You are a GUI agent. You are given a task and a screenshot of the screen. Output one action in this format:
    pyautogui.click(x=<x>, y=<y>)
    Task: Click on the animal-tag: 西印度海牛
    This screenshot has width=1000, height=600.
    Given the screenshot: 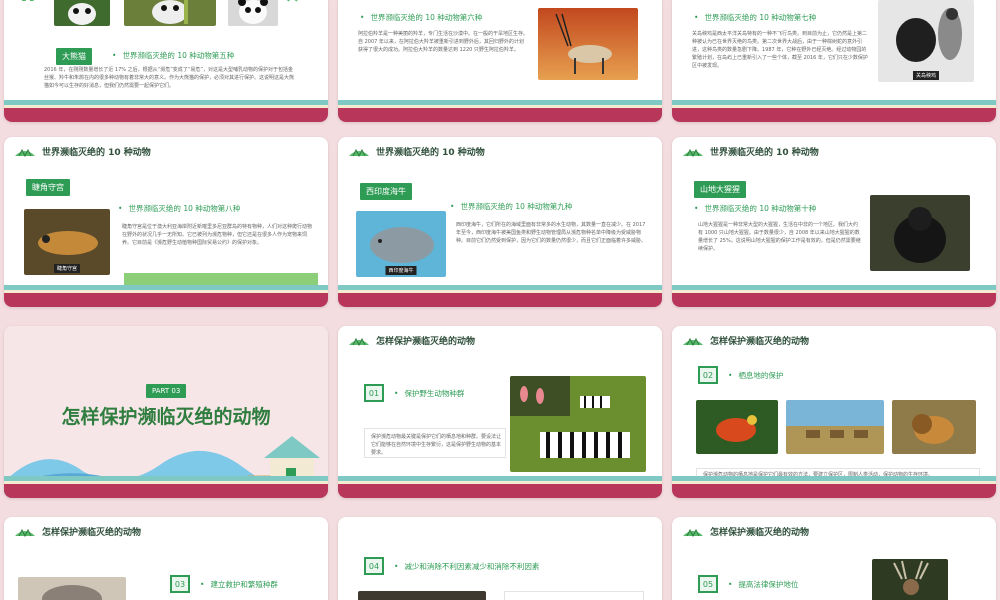 What is the action you would take?
    pyautogui.click(x=386, y=191)
    